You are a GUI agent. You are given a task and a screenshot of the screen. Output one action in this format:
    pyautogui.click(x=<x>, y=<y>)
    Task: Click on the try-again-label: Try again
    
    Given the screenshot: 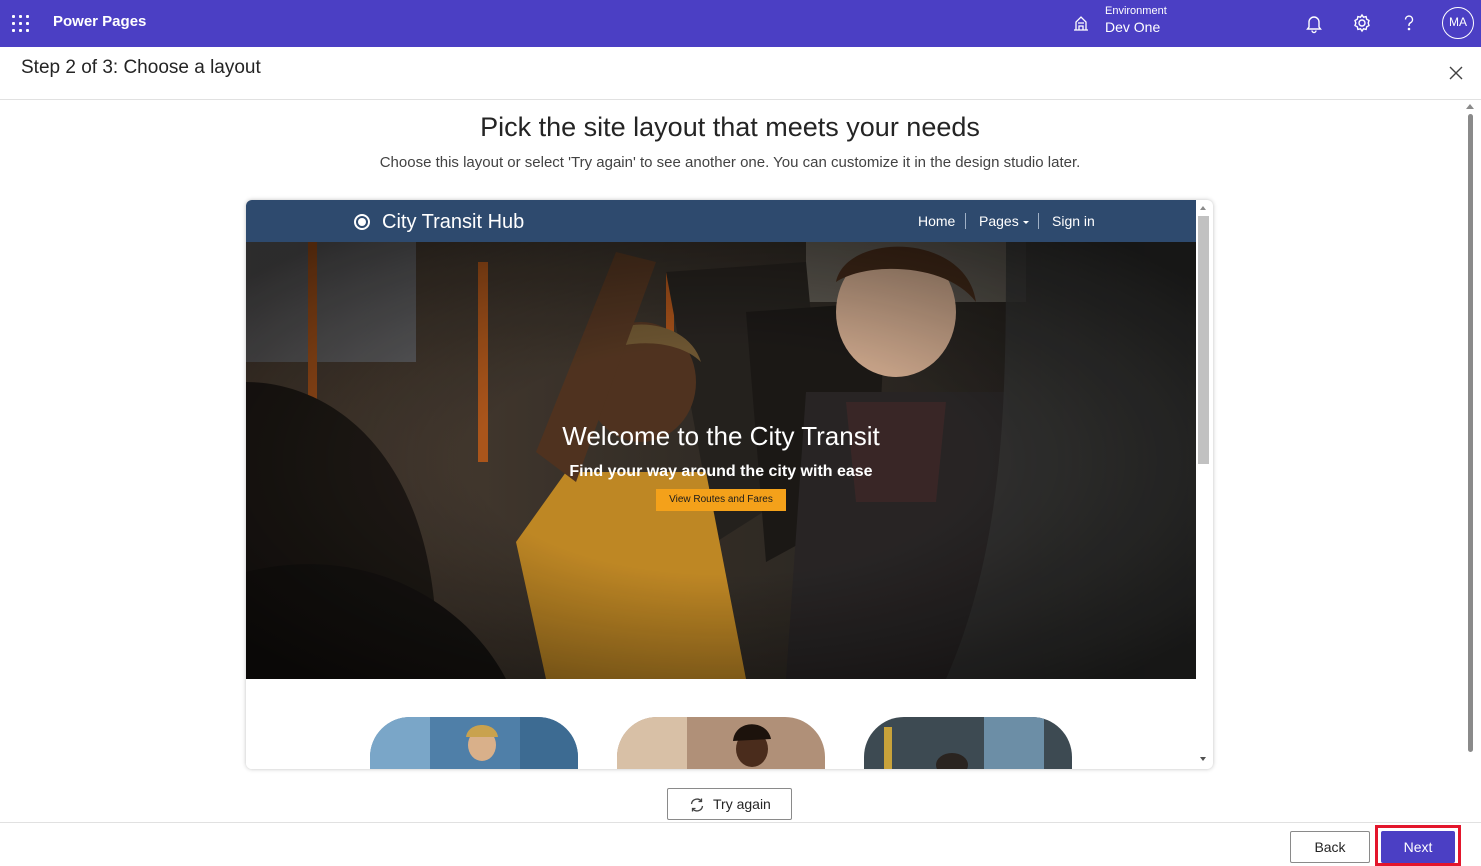 What is the action you would take?
    pyautogui.click(x=742, y=804)
    